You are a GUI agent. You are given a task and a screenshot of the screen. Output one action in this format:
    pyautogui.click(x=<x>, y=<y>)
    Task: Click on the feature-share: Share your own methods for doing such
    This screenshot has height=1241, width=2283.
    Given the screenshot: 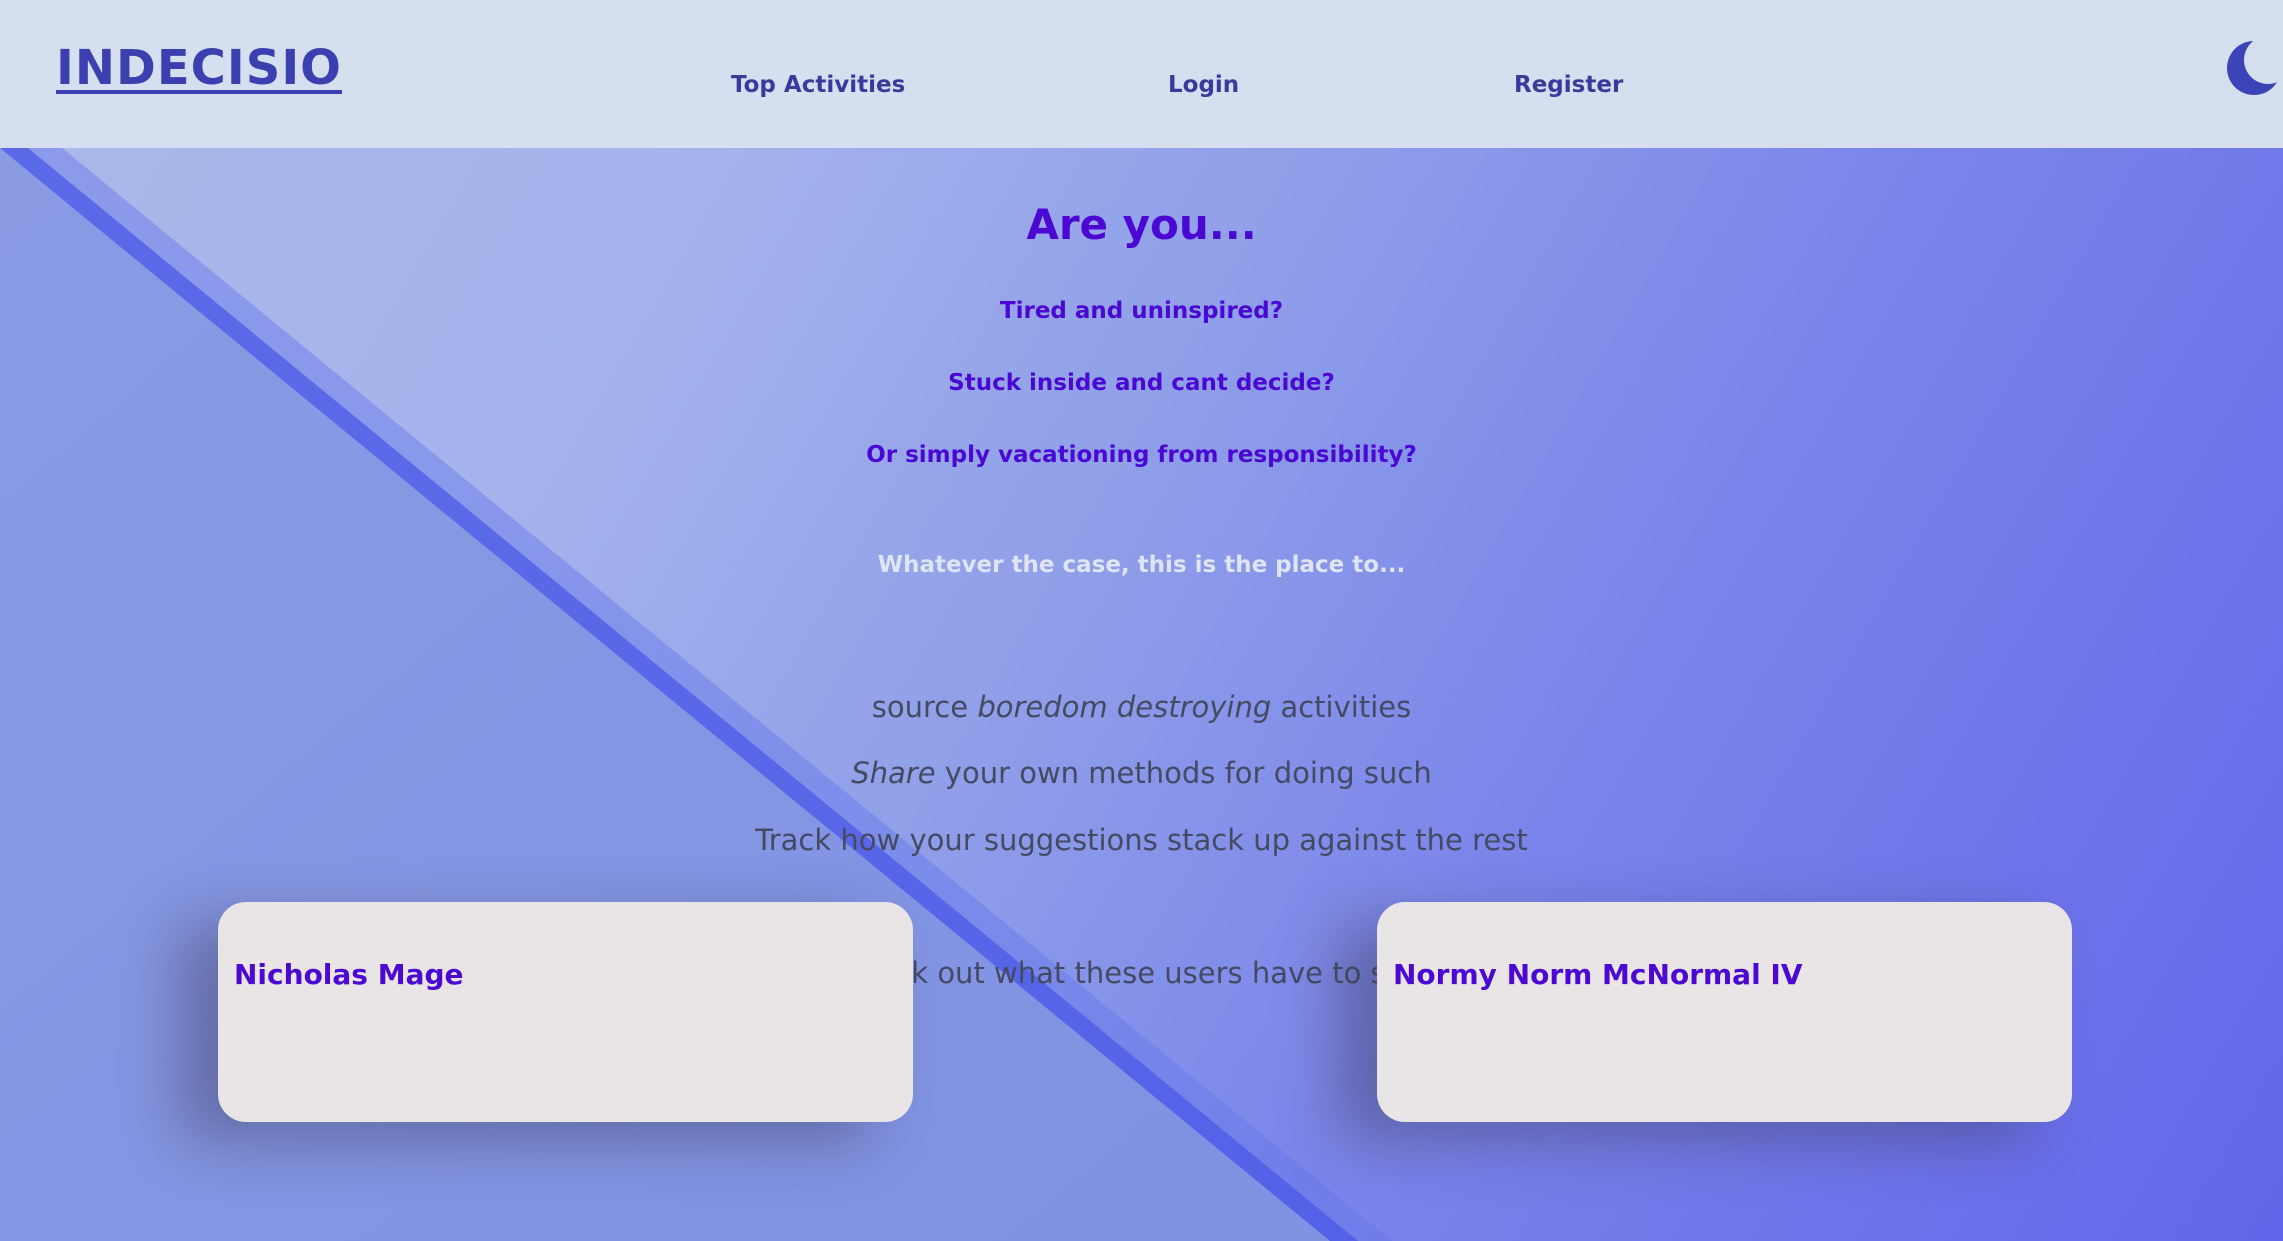 What is the action you would take?
    pyautogui.click(x=1141, y=773)
    